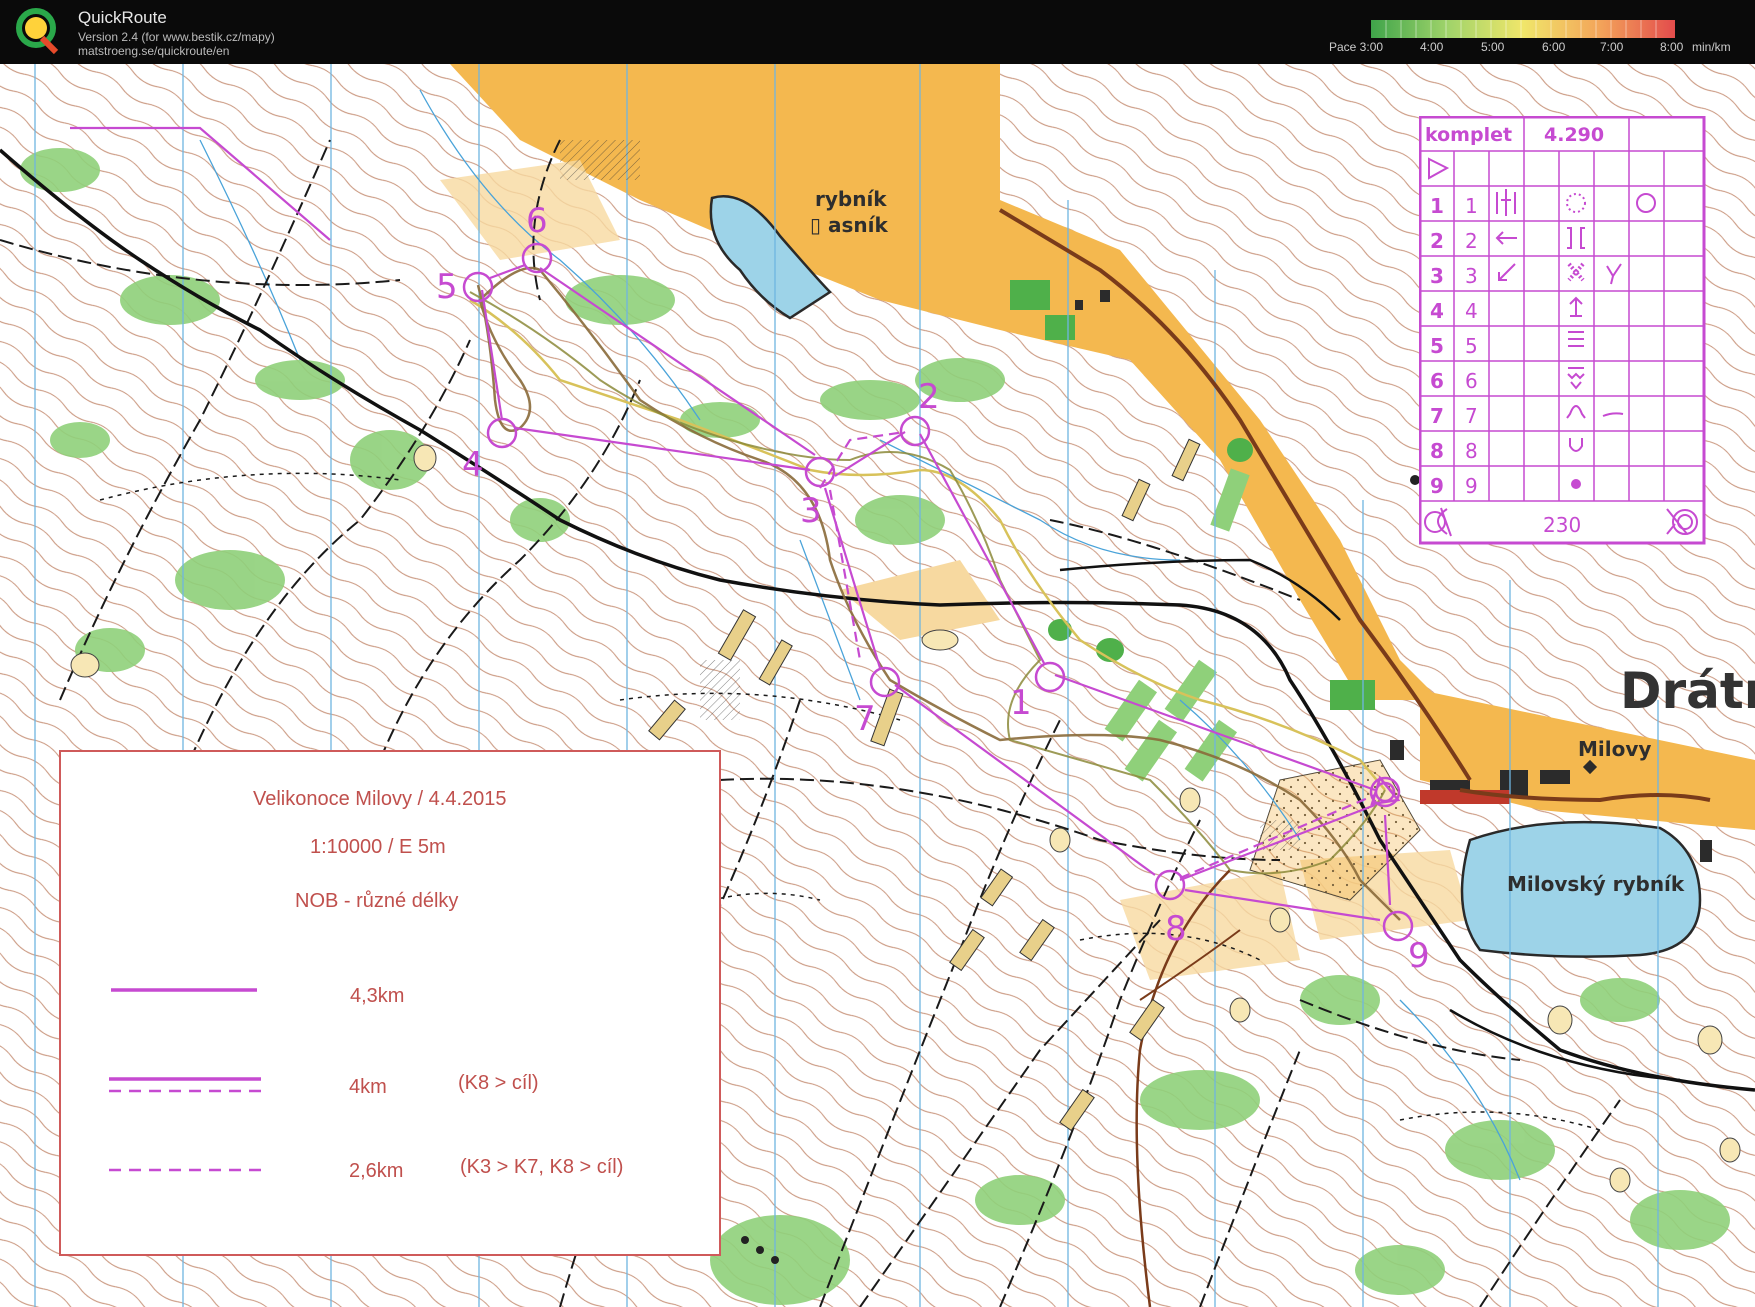 This screenshot has width=1755, height=1307. What do you see at coordinates (1576, 484) in the screenshot?
I see `distinct-dot-icon` at bounding box center [1576, 484].